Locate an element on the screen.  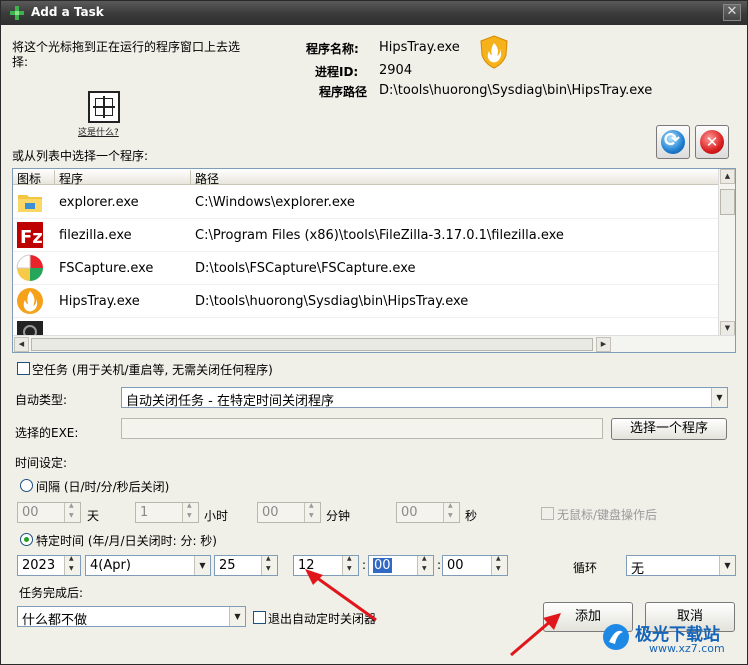
hours-spinner: 1 is located at coordinates (167, 512).